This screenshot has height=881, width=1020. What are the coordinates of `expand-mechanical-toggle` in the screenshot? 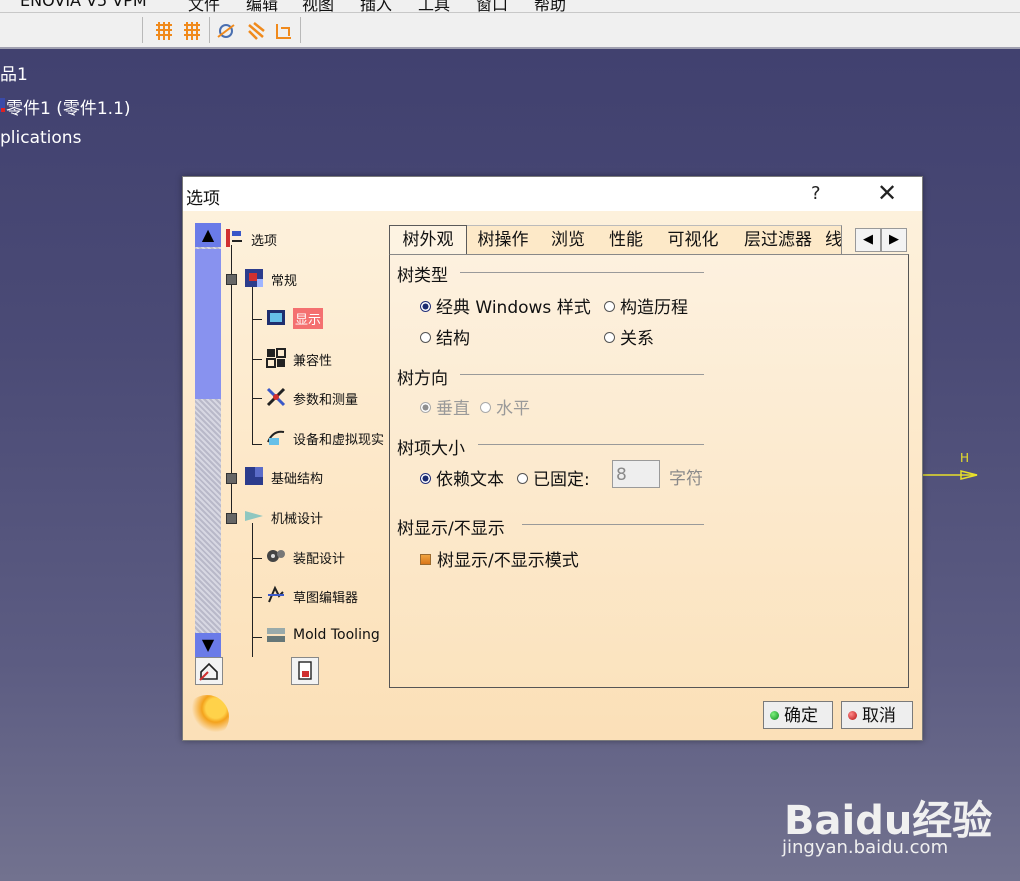 It's located at (231, 518).